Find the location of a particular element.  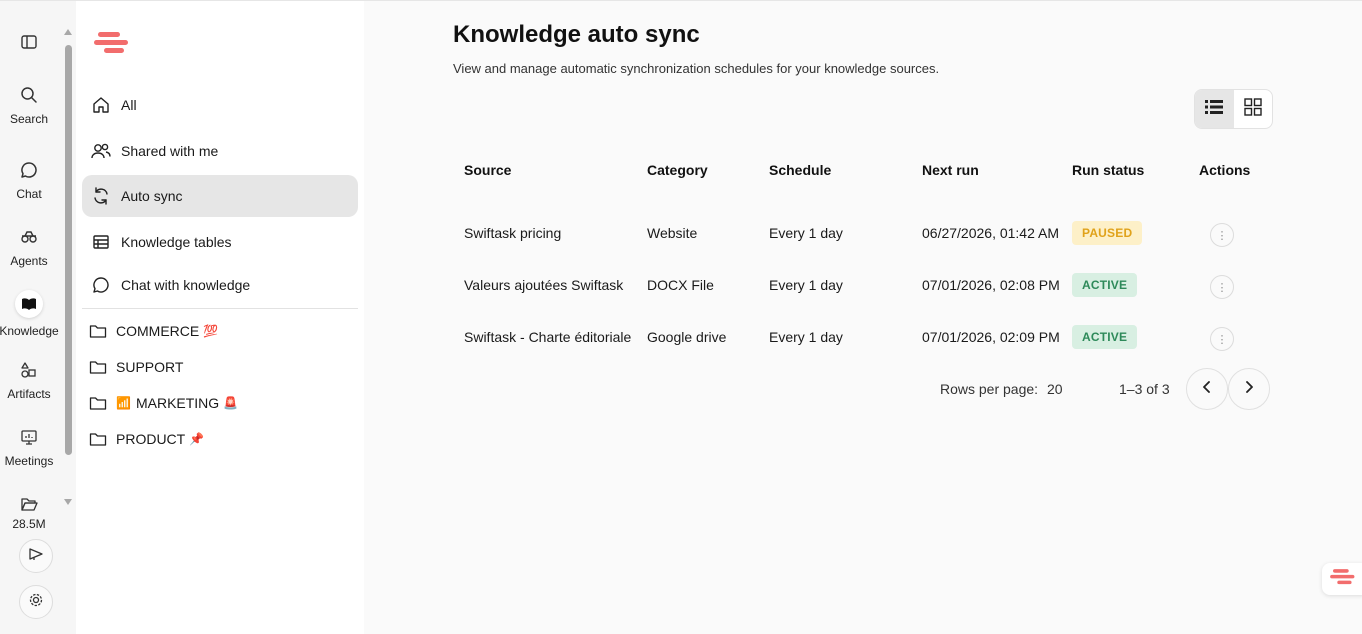

home-icon is located at coordinates (101, 105).